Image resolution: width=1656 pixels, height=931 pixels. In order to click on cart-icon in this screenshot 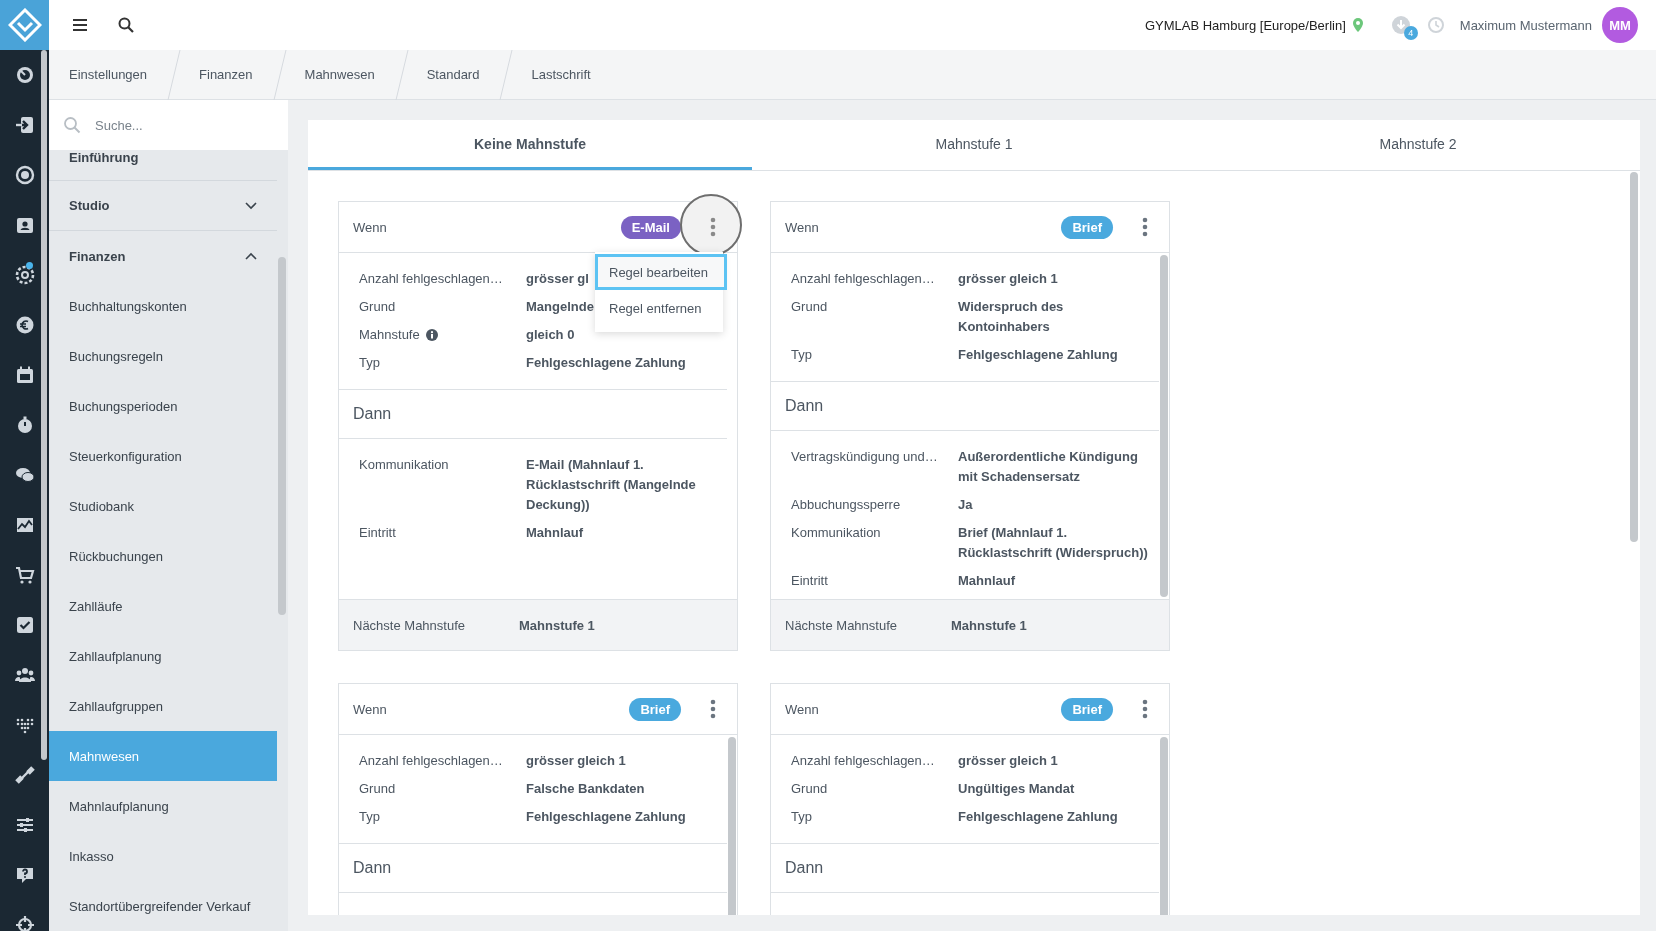, I will do `click(24, 575)`.